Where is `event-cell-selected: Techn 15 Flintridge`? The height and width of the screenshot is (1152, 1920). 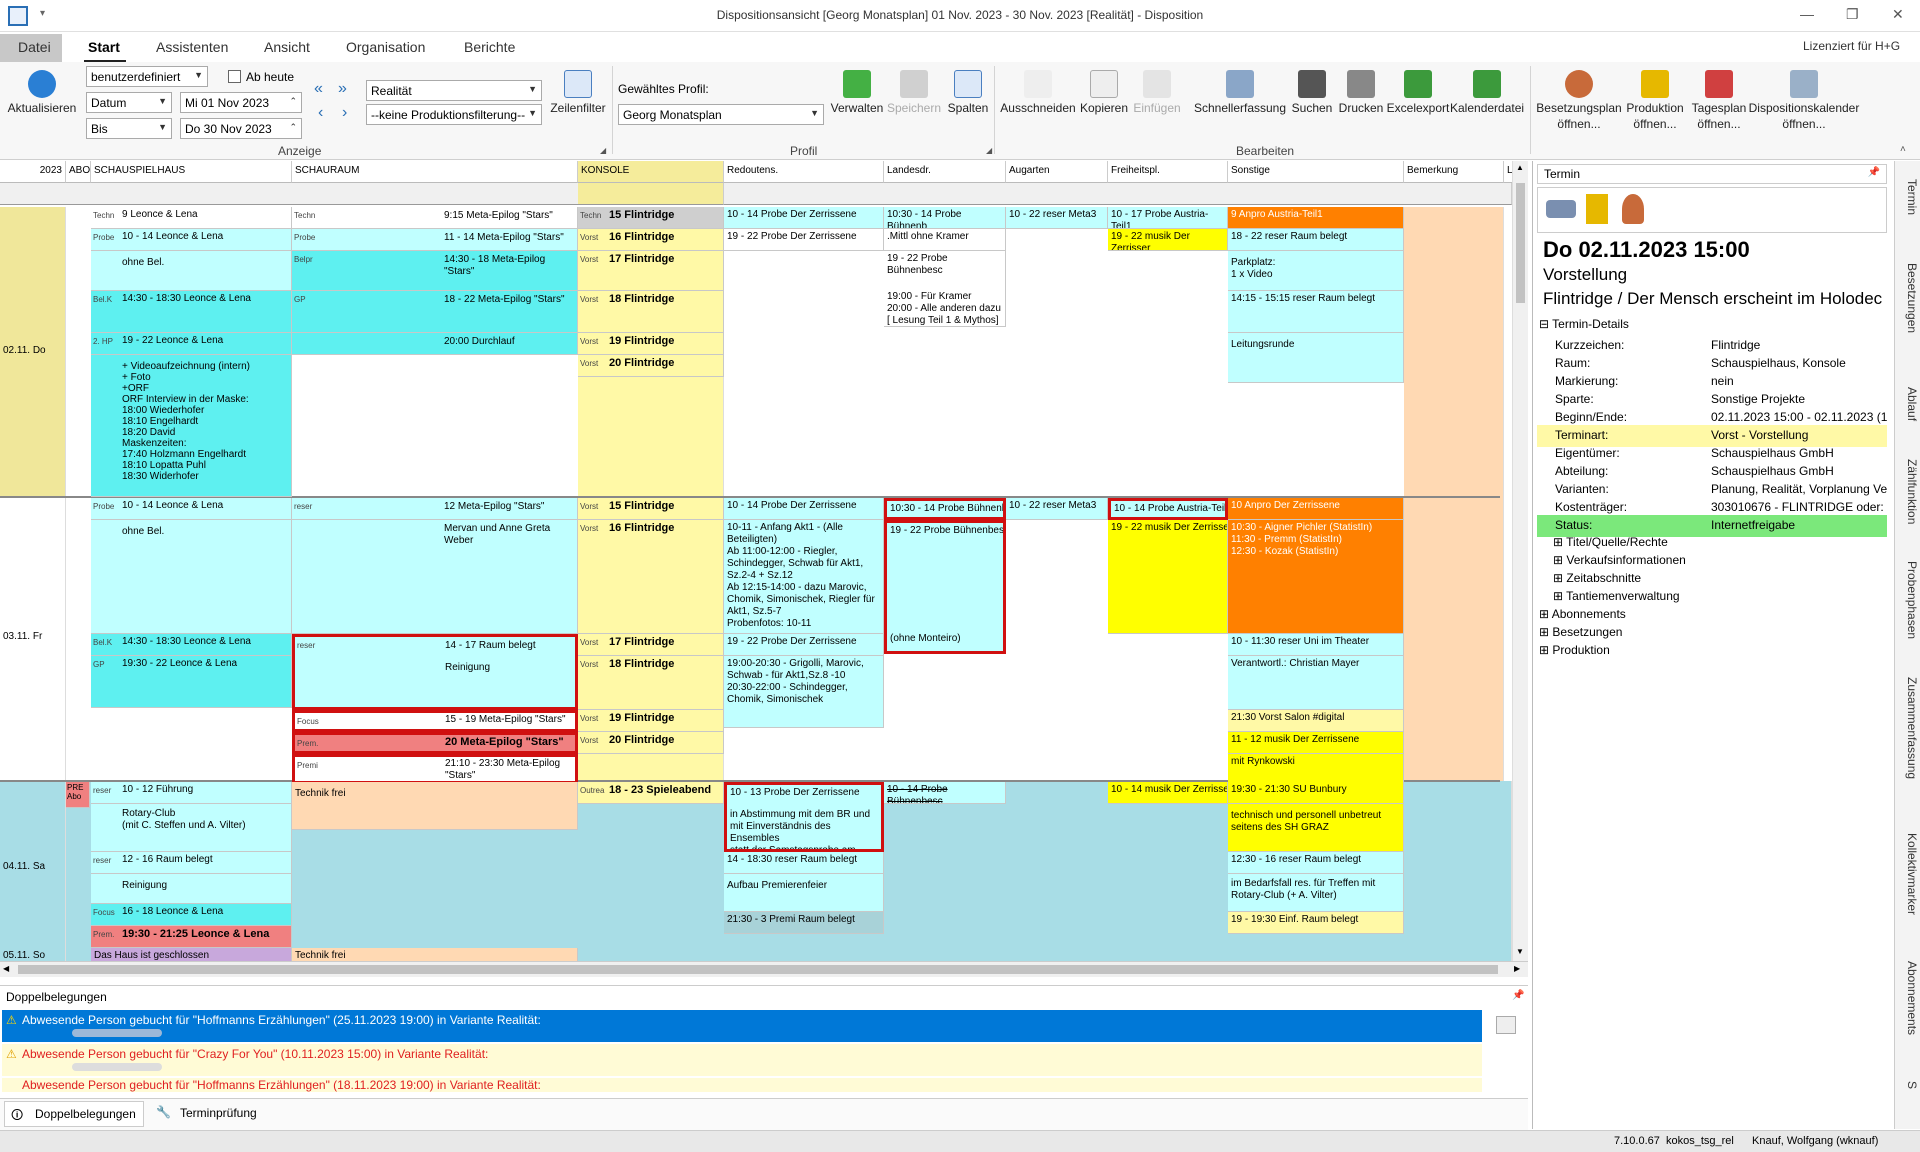
event-cell-selected: Techn 15 Flintridge is located at coordinates (651, 218).